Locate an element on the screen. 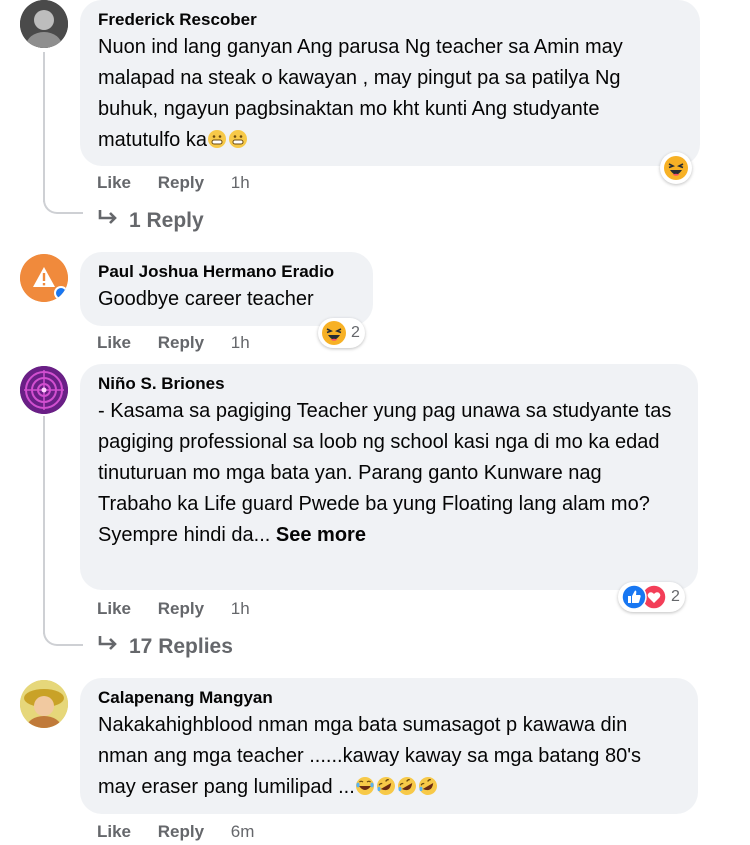 This screenshot has width=750, height=845. comment-author: Paul Joshua Hermano Eradio is located at coordinates (226, 272).